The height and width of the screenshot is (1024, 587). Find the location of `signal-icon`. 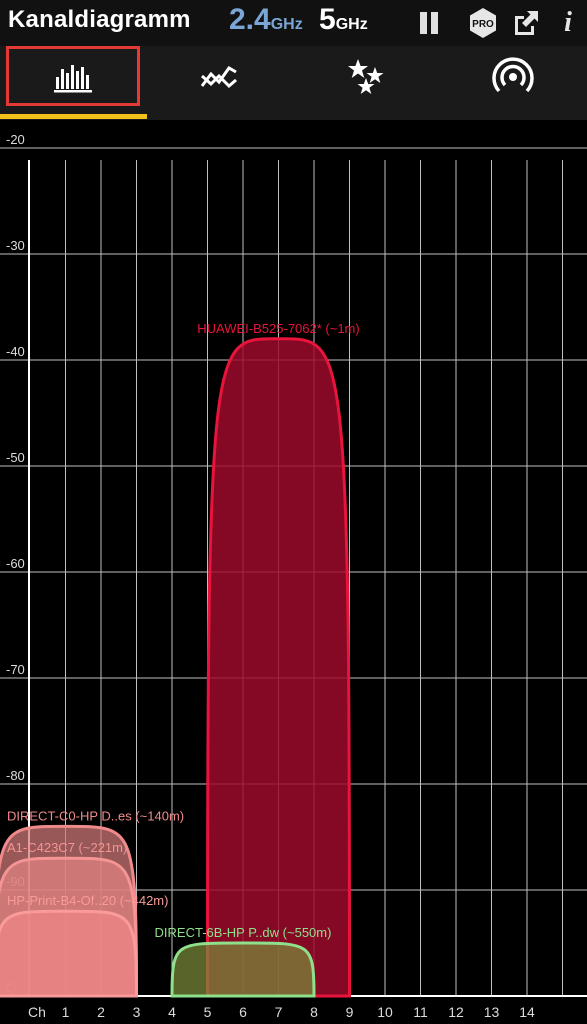

signal-icon is located at coordinates (513, 75).